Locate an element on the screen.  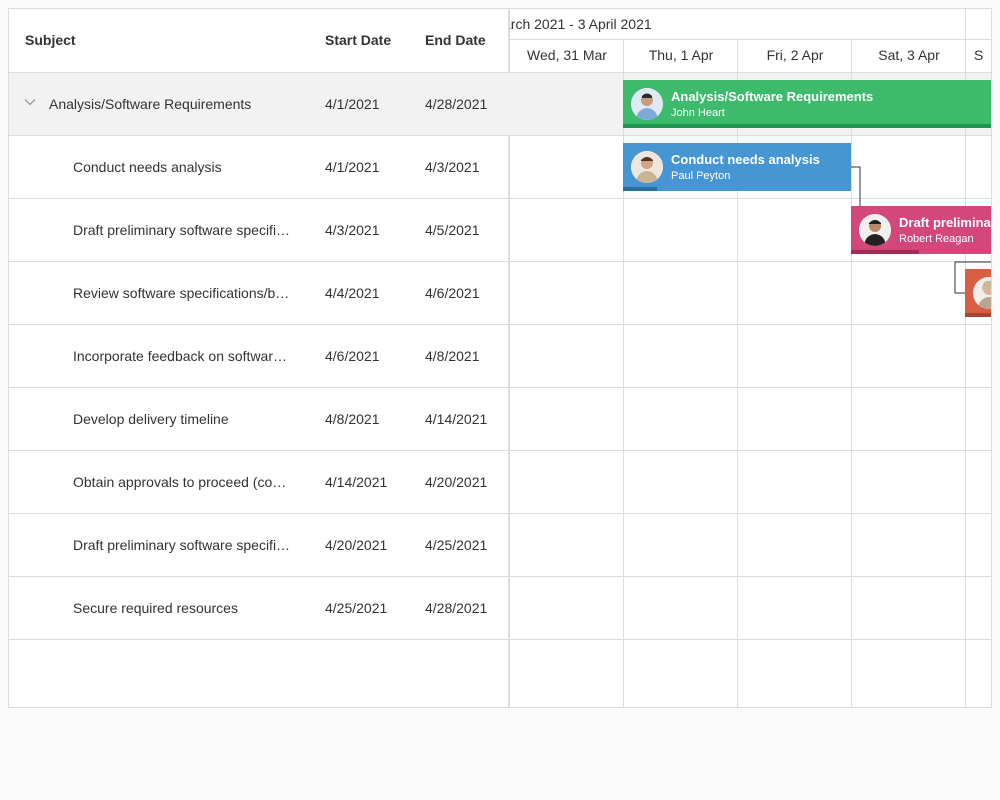
column-header-end-date: End Date is located at coordinates (455, 40).